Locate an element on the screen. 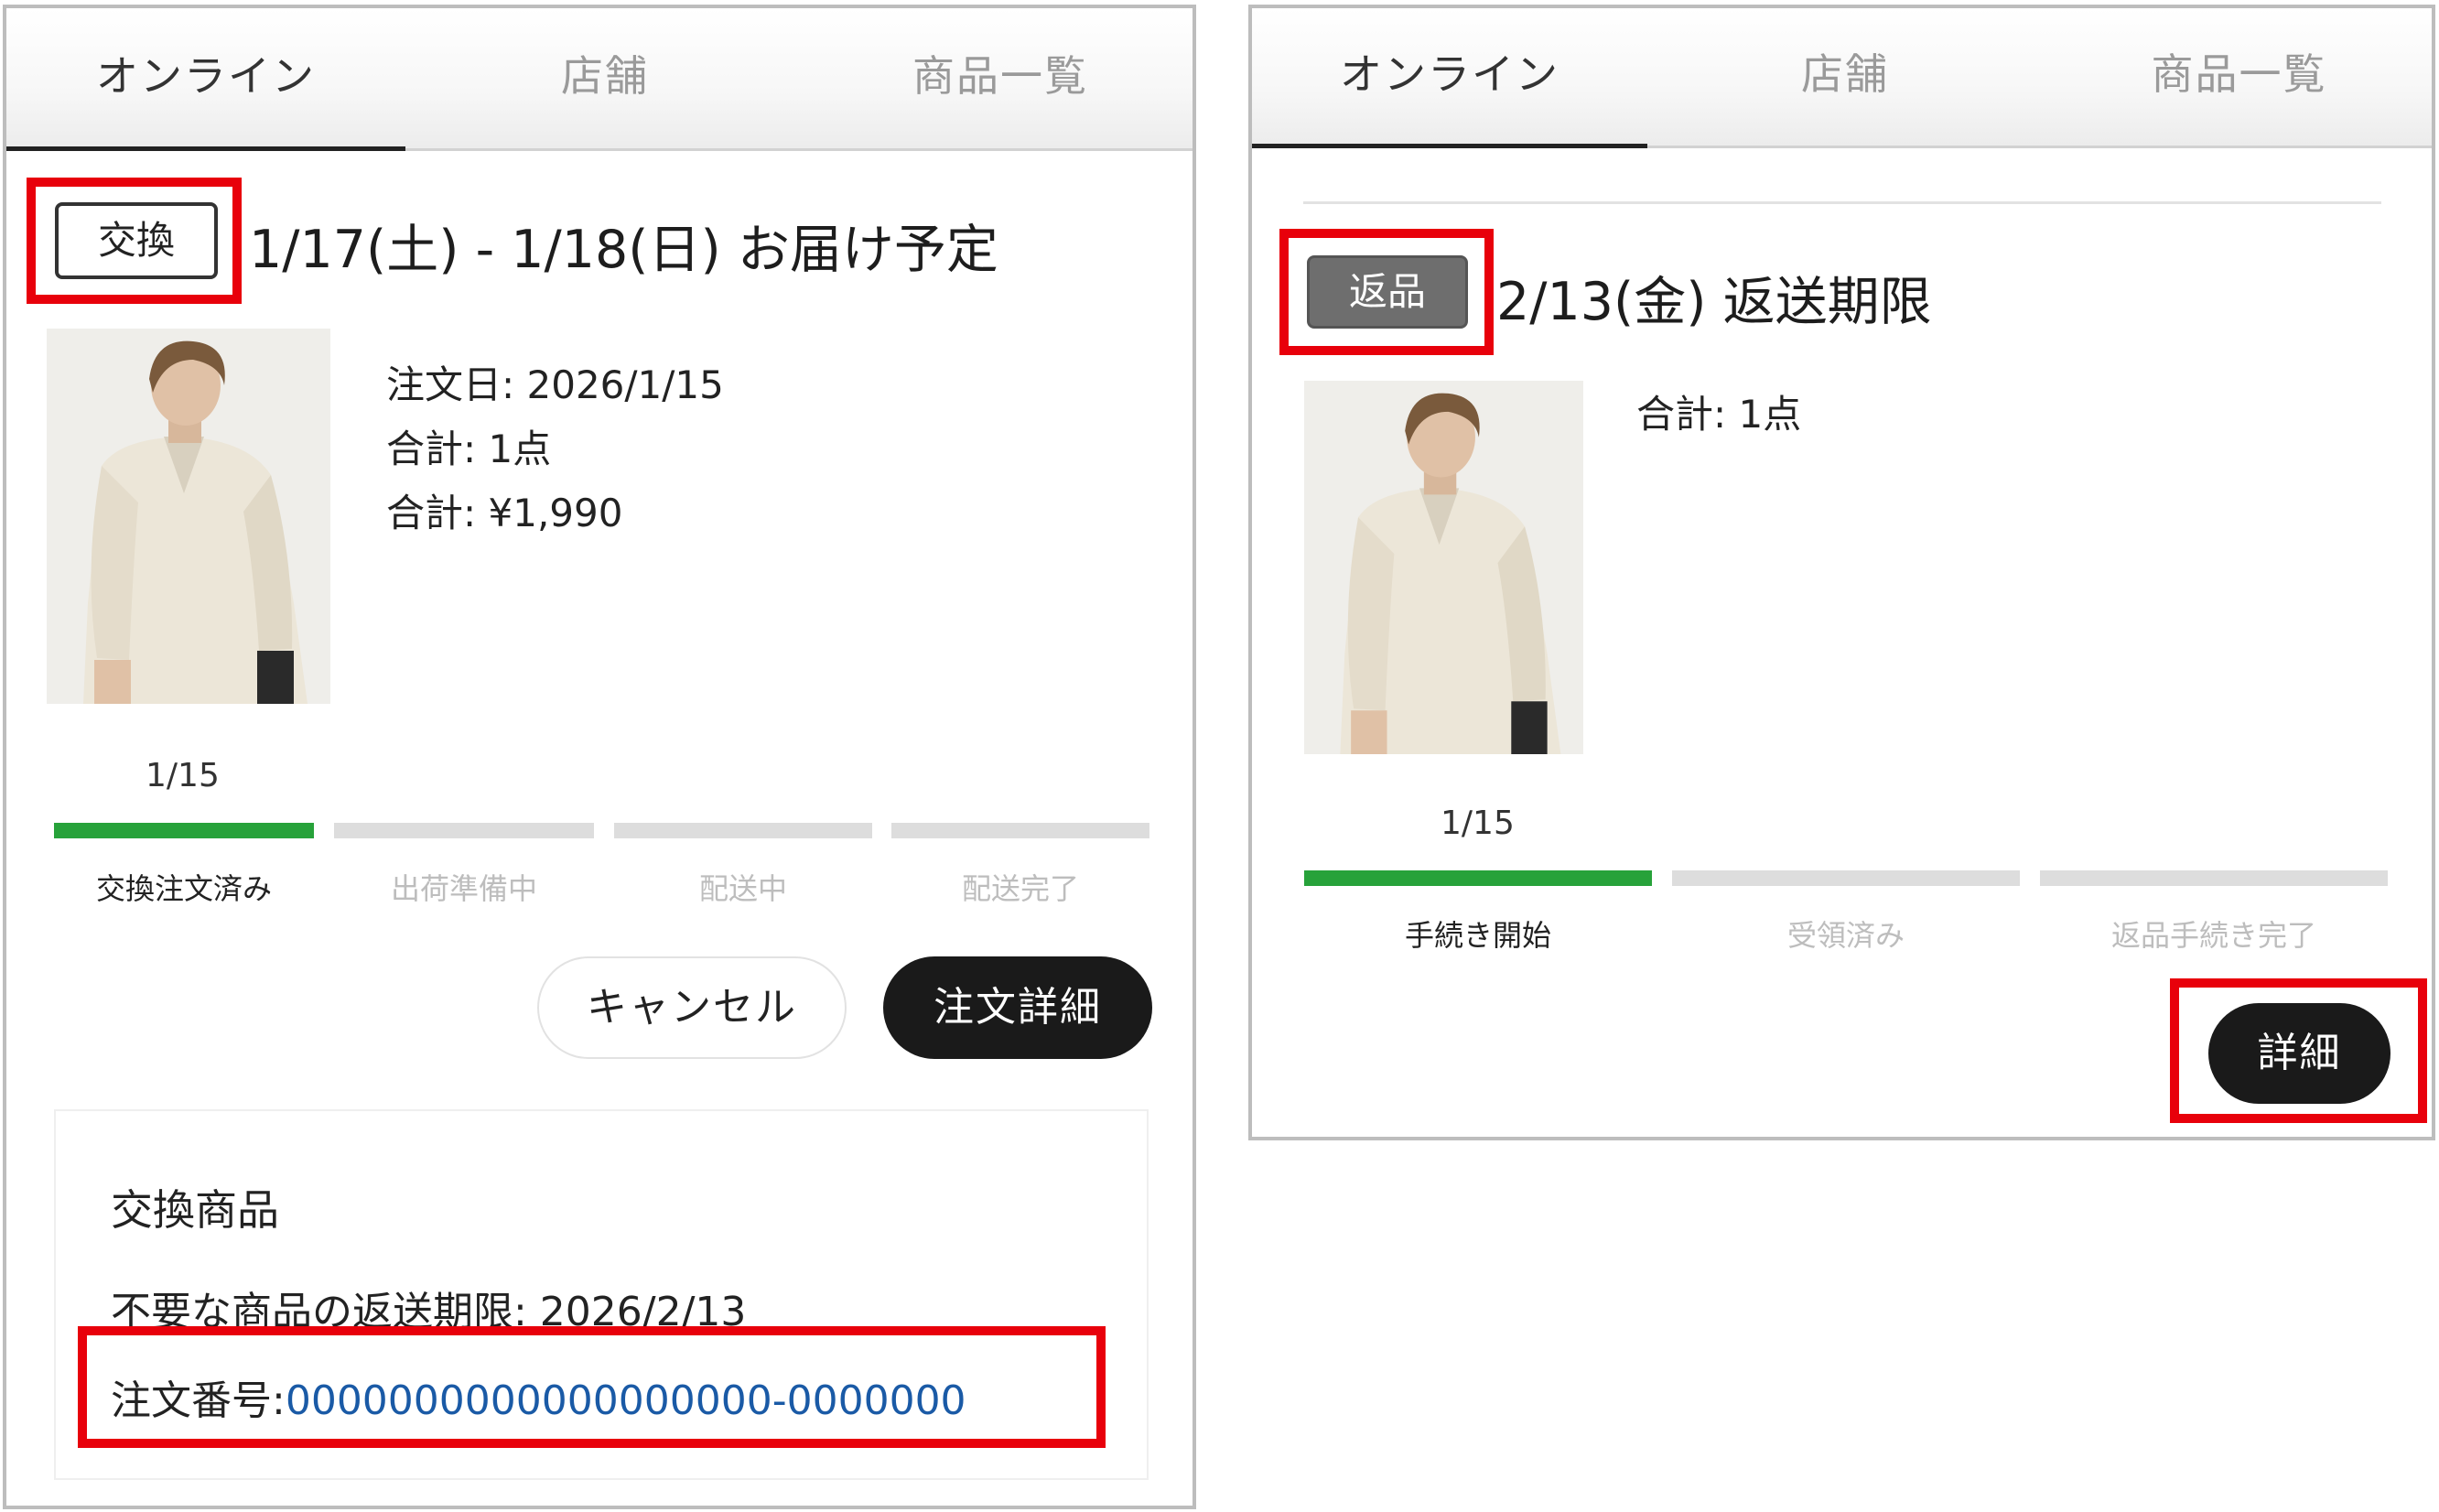 The image size is (2439, 1512). step-label-shipping: 配送中 is located at coordinates (742, 888).